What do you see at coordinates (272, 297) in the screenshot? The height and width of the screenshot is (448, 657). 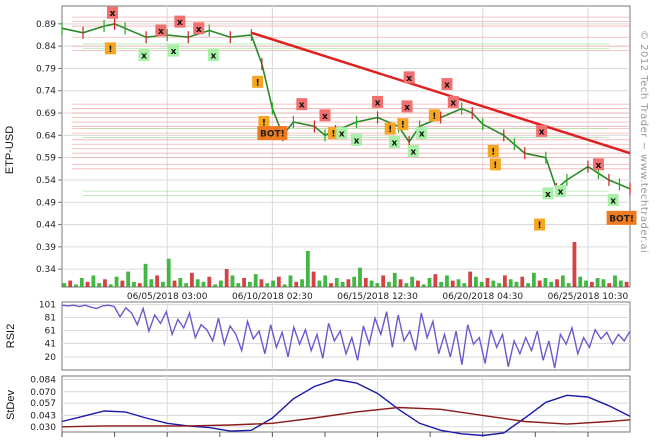 I see `x-tick-label: 06/10/2018 02:30` at bounding box center [272, 297].